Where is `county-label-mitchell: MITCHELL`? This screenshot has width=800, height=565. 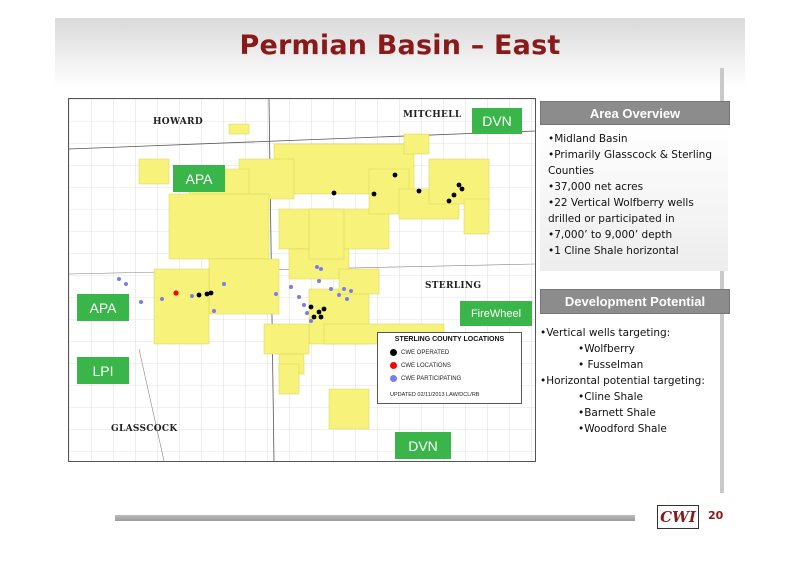
county-label-mitchell: MITCHELL is located at coordinates (432, 115).